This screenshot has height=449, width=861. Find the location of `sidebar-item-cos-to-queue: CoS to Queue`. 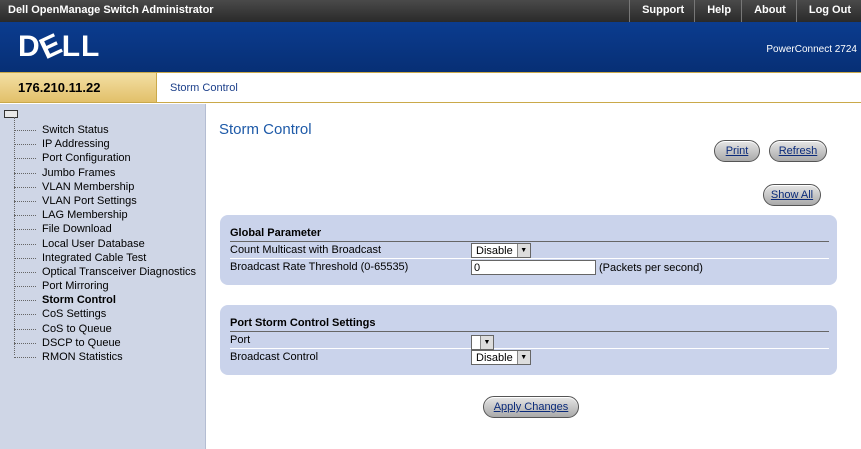

sidebar-item-cos-to-queue: CoS to Queue is located at coordinates (105, 329).